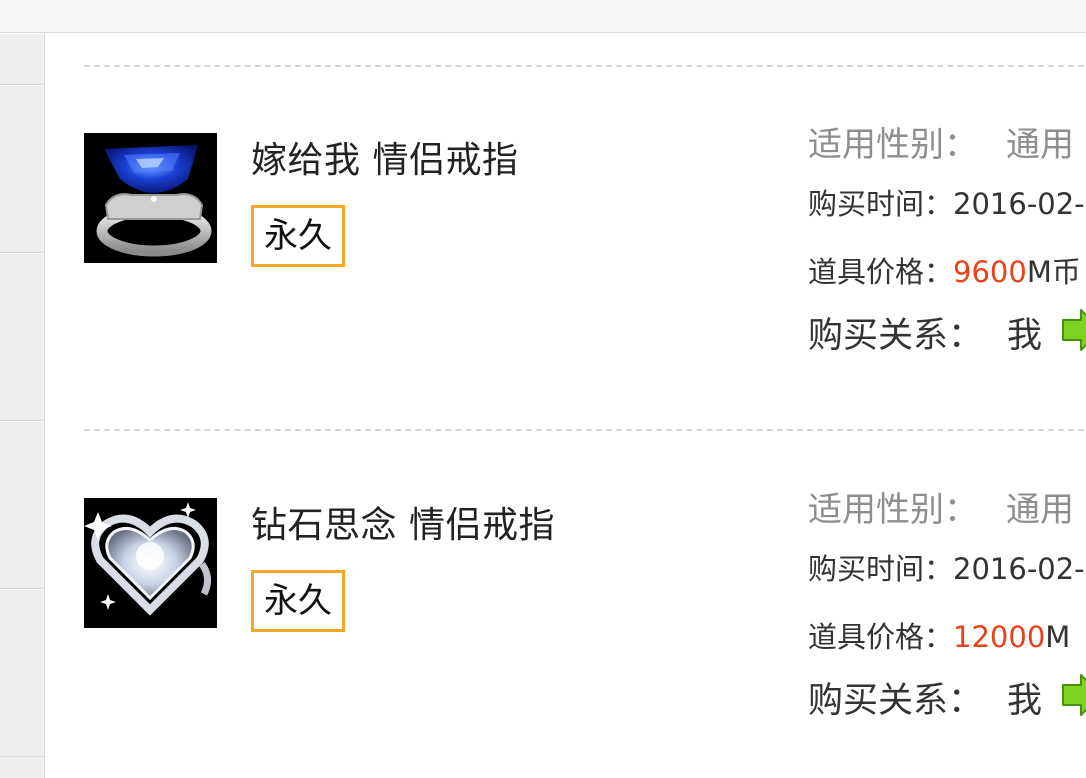 Image resolution: width=1086 pixels, height=778 pixels. I want to click on item-name: 钻石思念 情侣戒指, so click(403, 525).